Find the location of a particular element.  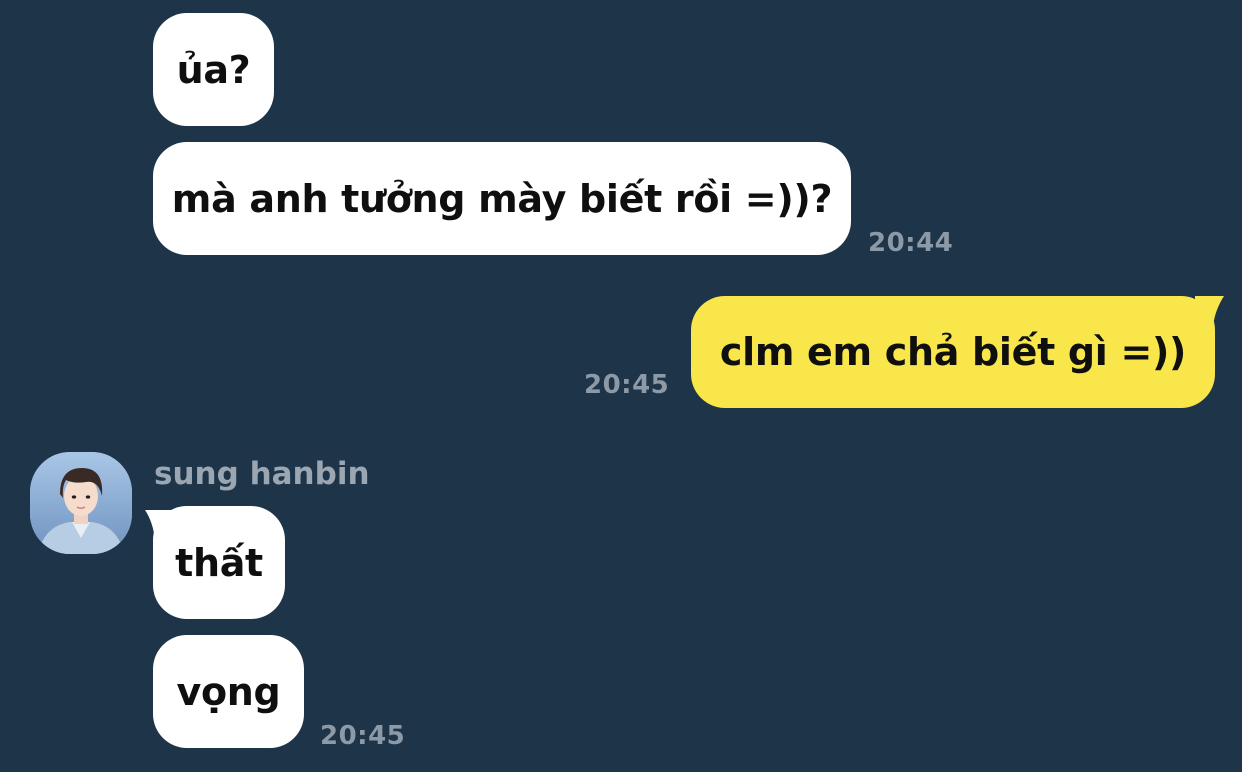

profile-photo-avatar-icon is located at coordinates (81, 503).